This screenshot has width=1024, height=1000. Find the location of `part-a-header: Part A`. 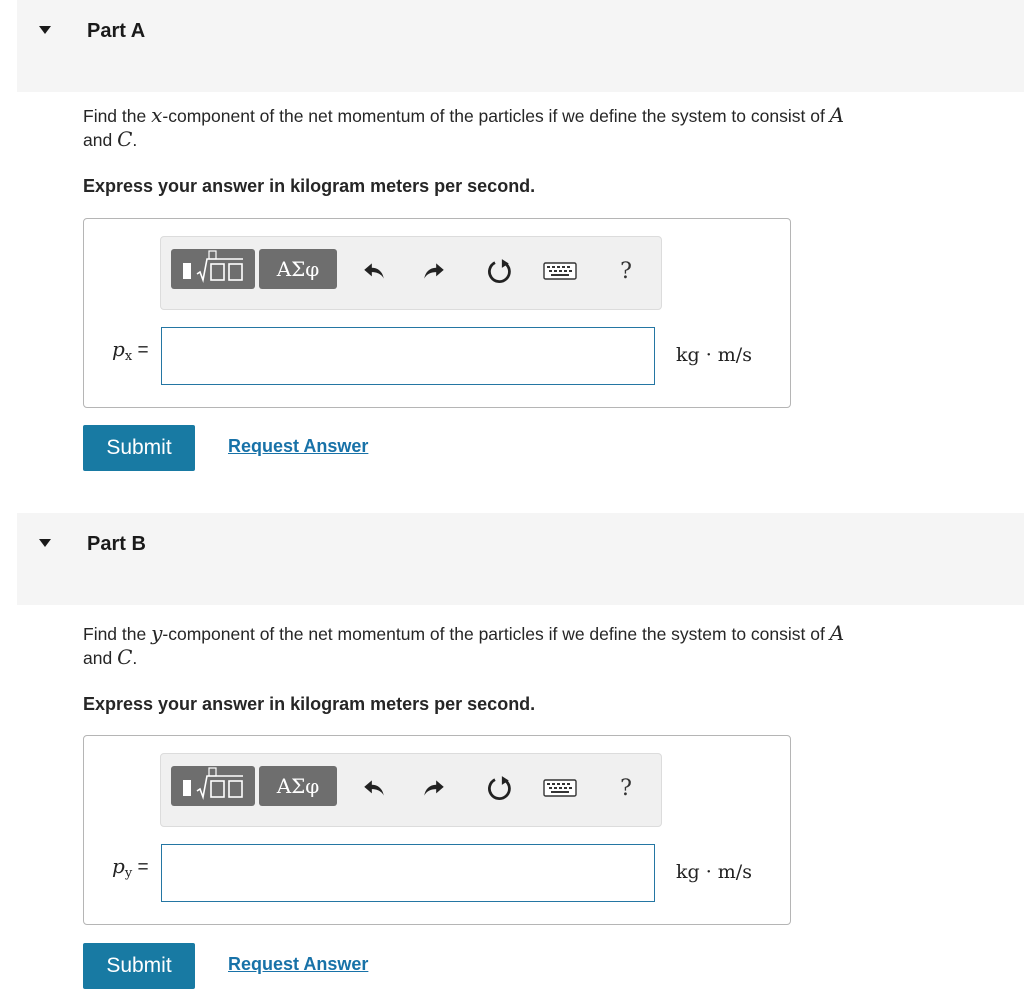

part-a-header: Part A is located at coordinates (520, 46).